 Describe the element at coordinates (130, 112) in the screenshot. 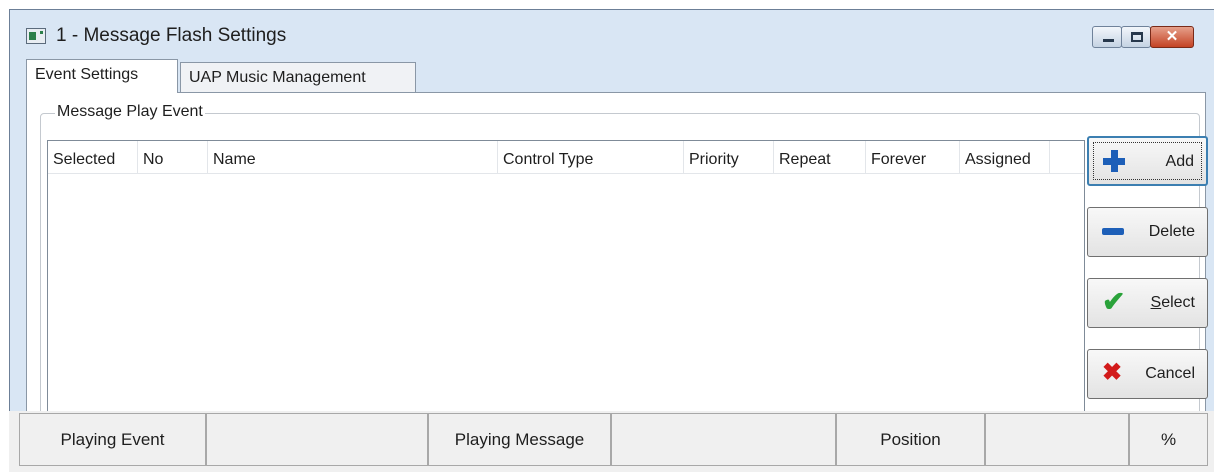

I see `group-label: Message Play Event` at that location.